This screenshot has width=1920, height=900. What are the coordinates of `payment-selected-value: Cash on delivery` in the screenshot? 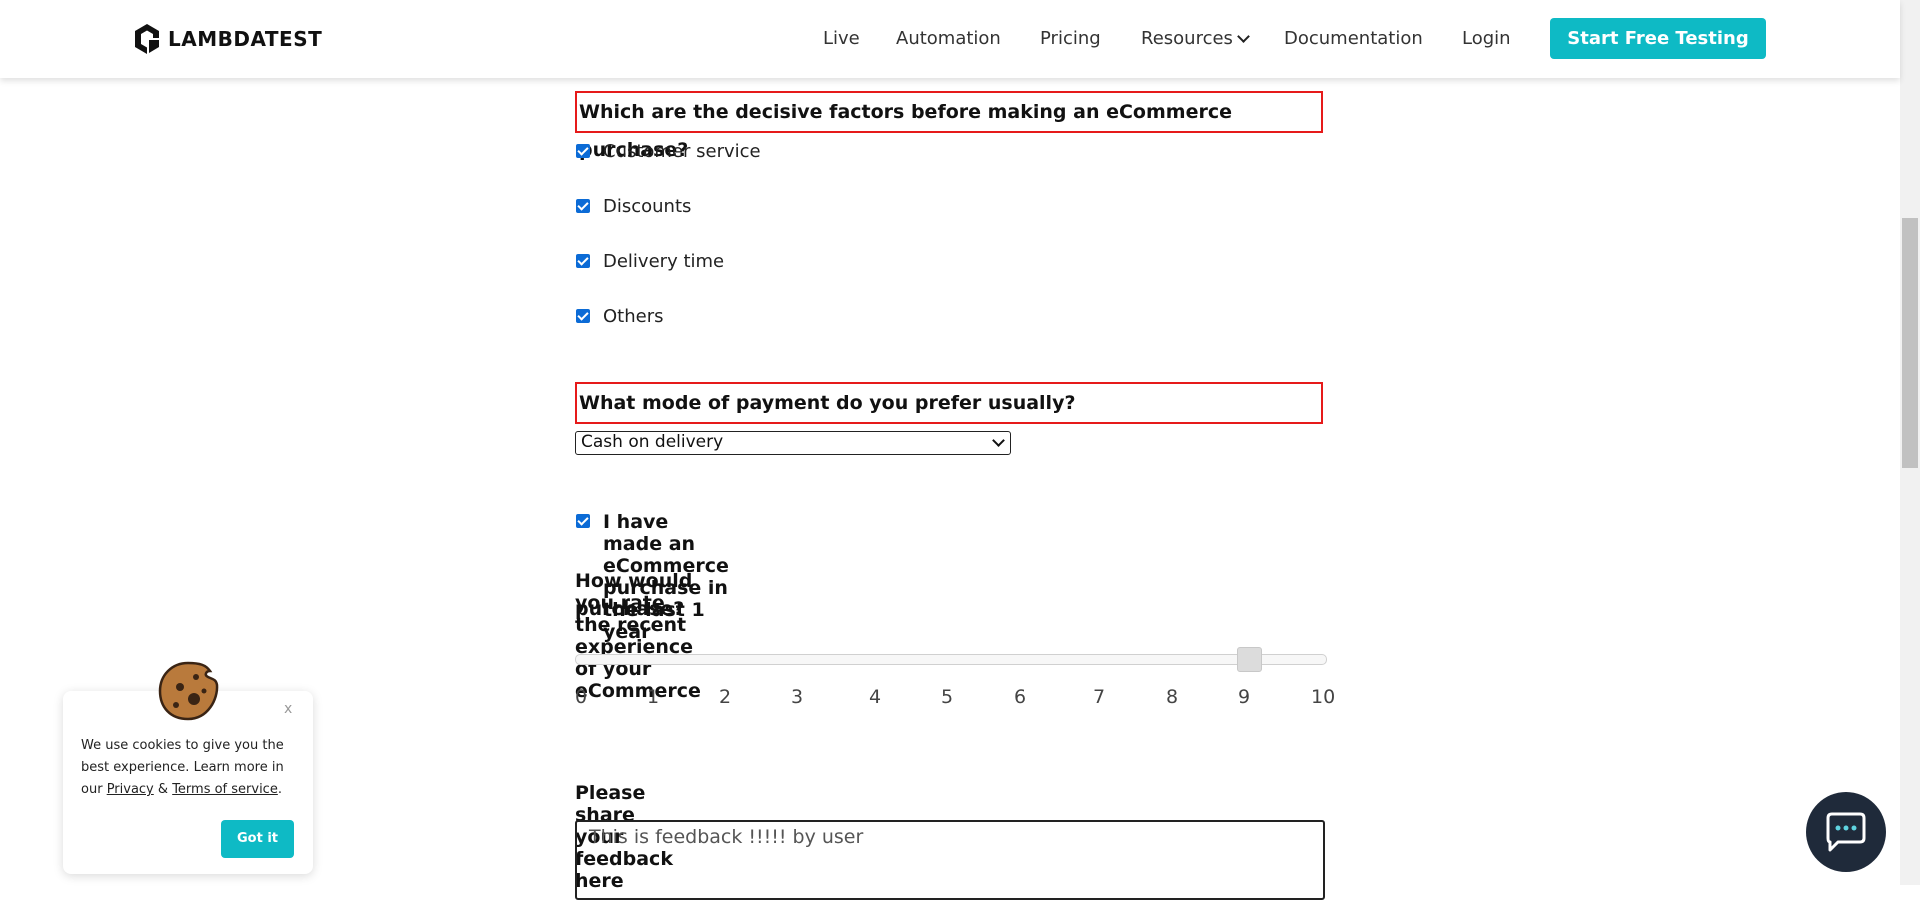 It's located at (652, 442).